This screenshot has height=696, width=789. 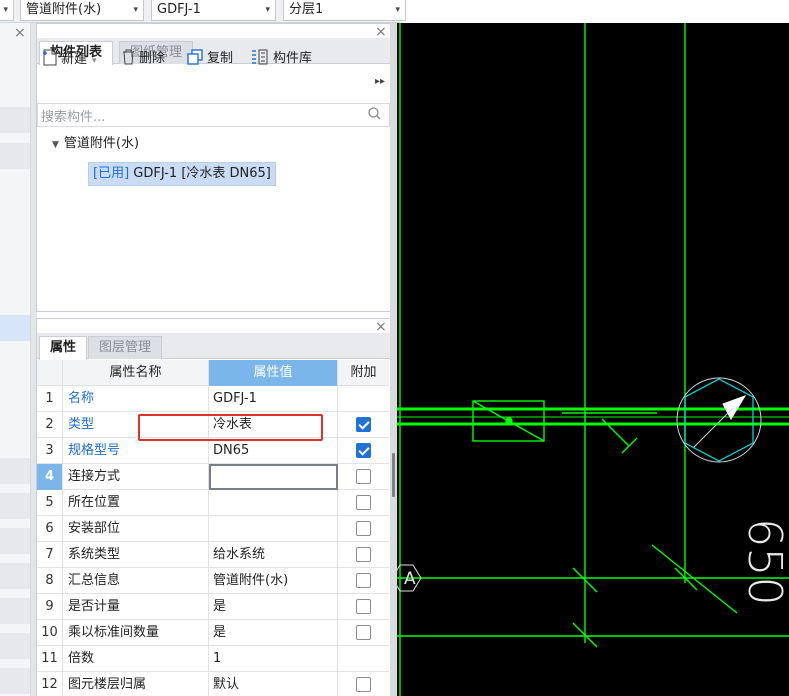 I want to click on component-combo-value: GDFJ-1, so click(x=179, y=9).